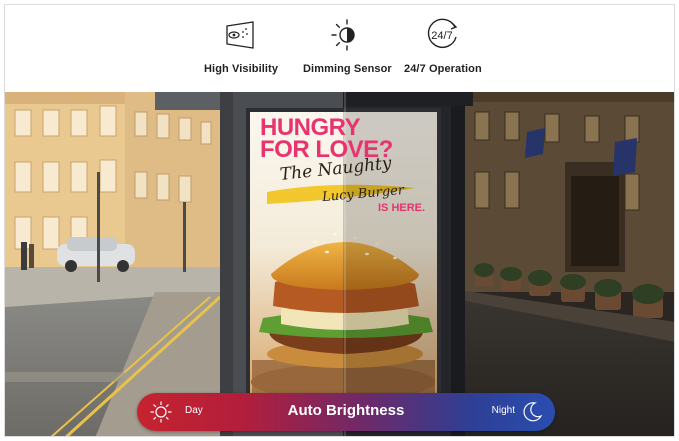 The height and width of the screenshot is (441, 679). What do you see at coordinates (241, 35) in the screenshot?
I see `high-visibility-icon` at bounding box center [241, 35].